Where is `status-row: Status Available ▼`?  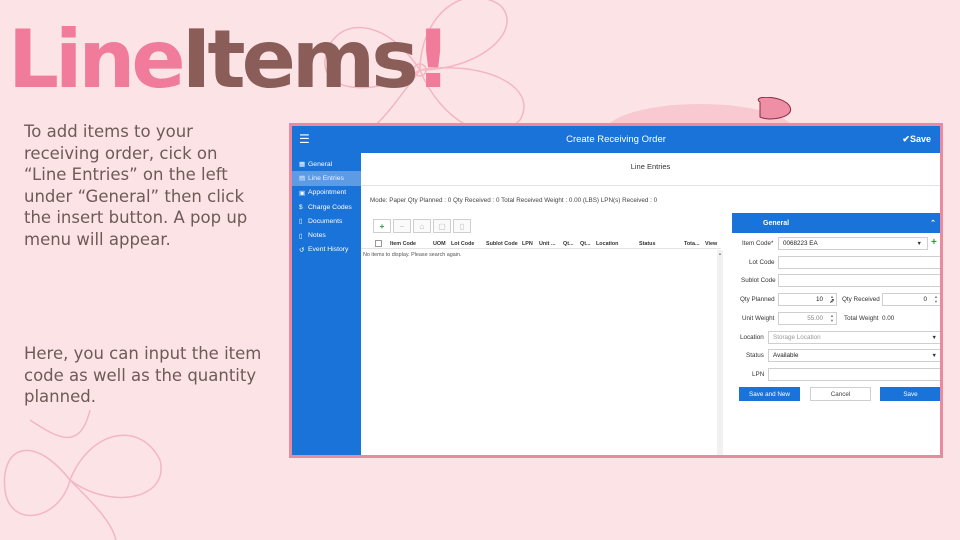 status-row: Status Available ▼ is located at coordinates (836, 356).